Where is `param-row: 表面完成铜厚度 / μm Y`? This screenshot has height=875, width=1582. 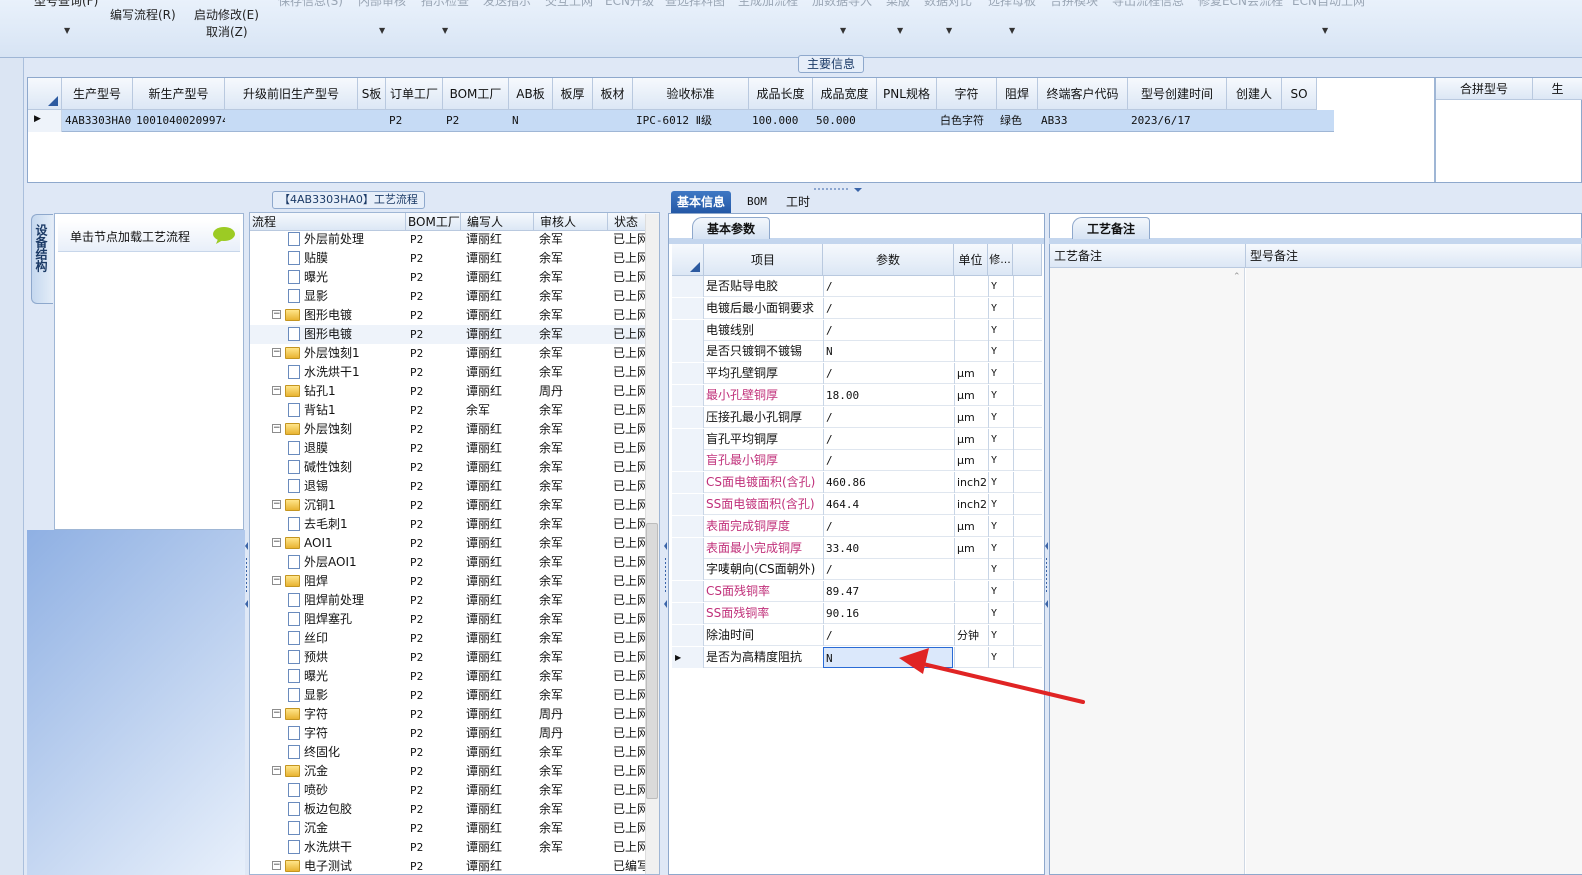
param-row: 表面完成铜厚度 / μm Y is located at coordinates (857, 526).